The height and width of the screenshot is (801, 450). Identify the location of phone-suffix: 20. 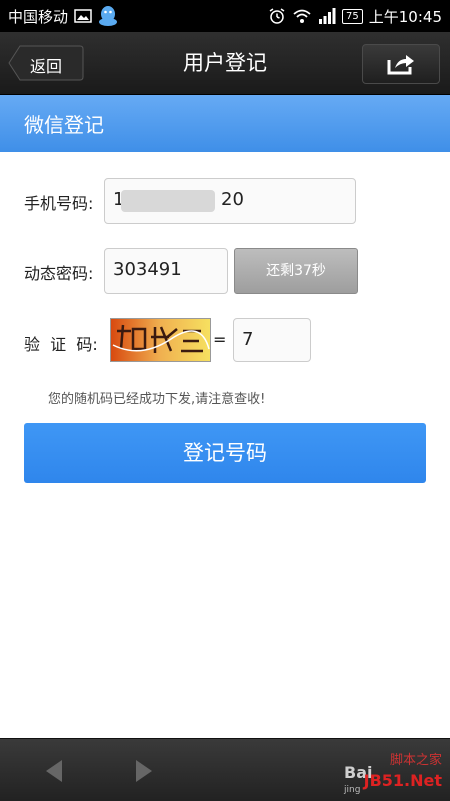
(232, 199).